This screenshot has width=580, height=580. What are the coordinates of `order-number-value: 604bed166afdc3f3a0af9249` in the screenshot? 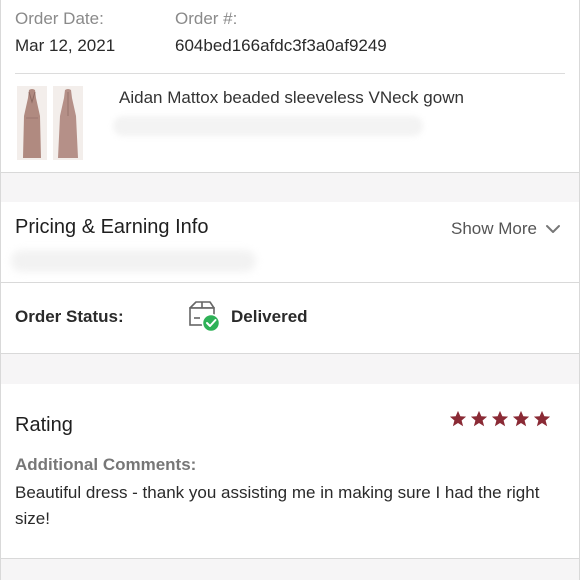 It's located at (281, 45).